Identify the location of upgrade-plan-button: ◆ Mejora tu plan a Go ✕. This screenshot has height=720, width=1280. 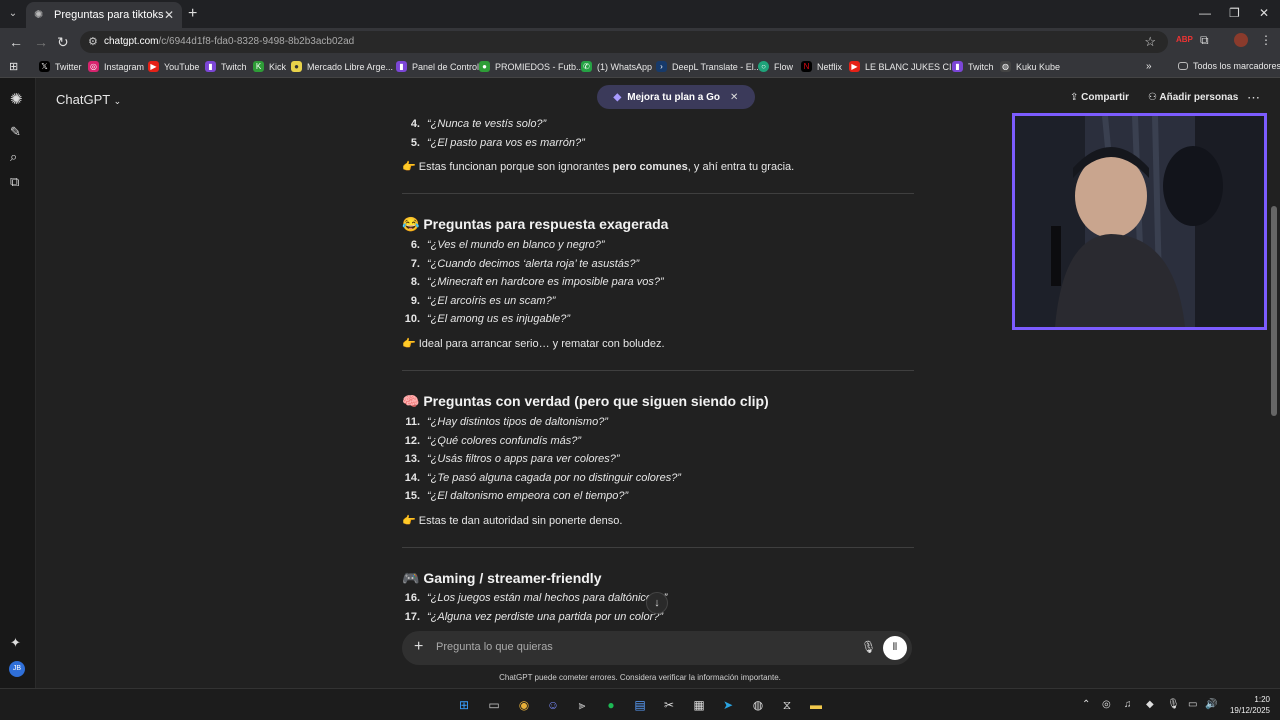
(676, 97).